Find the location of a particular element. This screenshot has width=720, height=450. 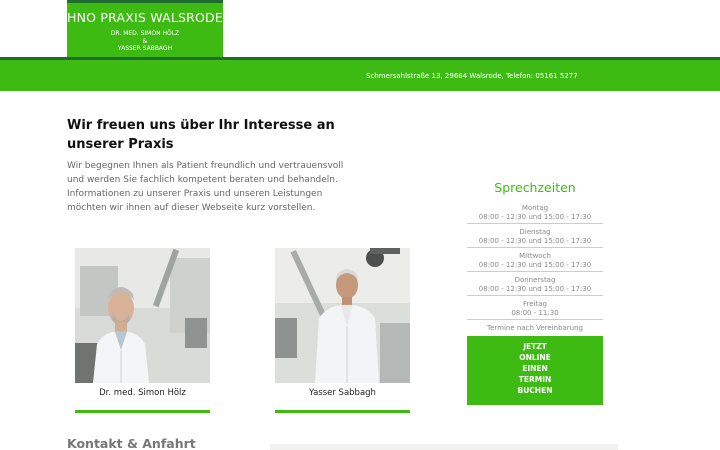

hours-row-monday: Montag 08:00 - 12:30 und 15:00 - 17:30 is located at coordinates (535, 214).